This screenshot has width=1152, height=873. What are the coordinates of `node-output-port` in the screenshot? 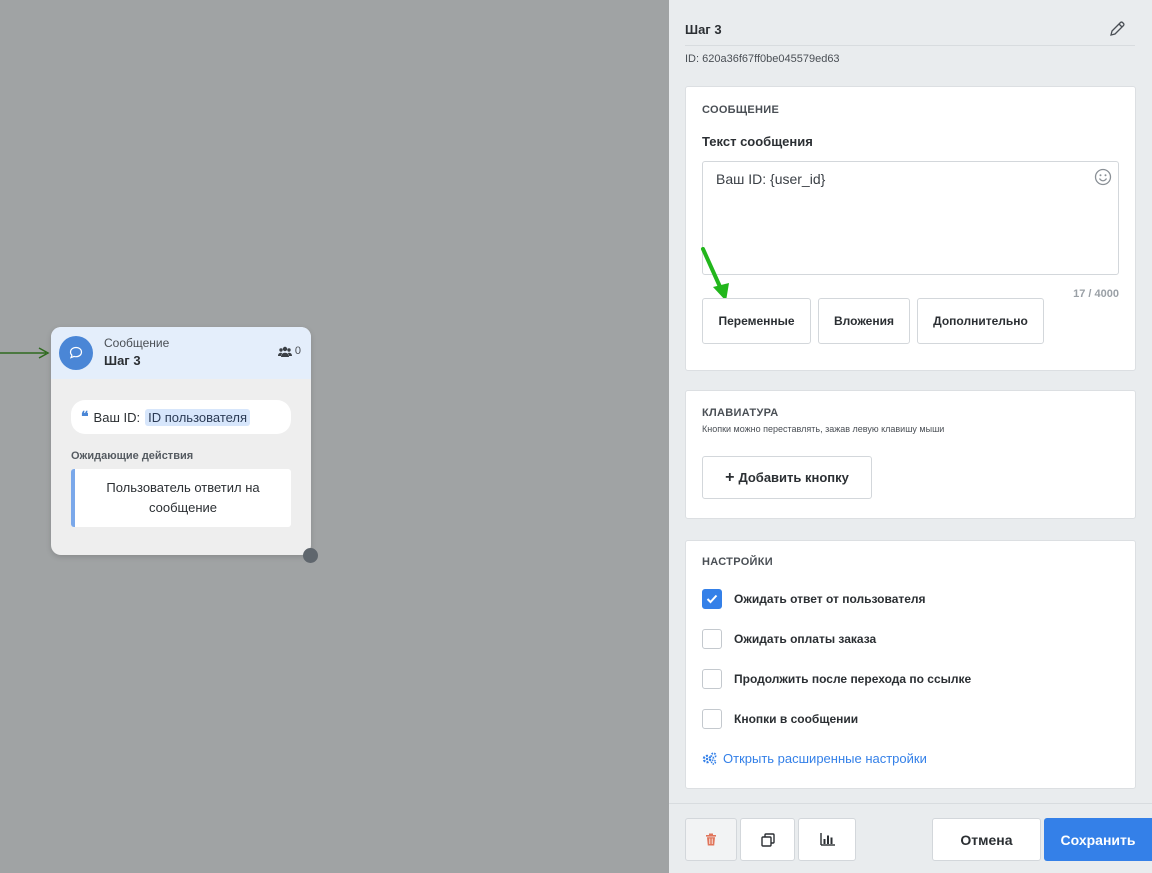 It's located at (310, 555).